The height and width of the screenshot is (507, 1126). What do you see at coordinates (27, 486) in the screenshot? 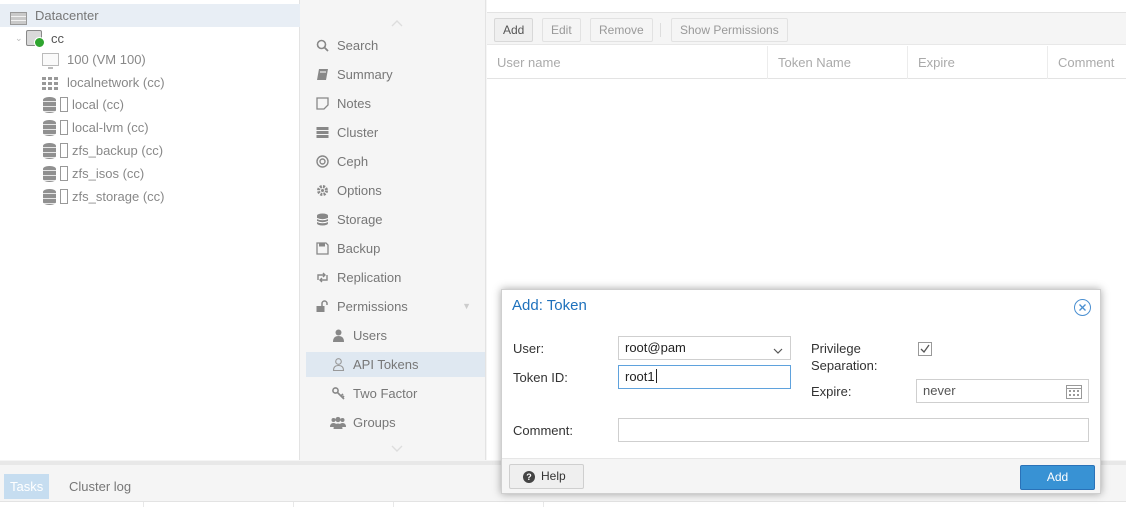
I see `tab-tasks: Tasks` at bounding box center [27, 486].